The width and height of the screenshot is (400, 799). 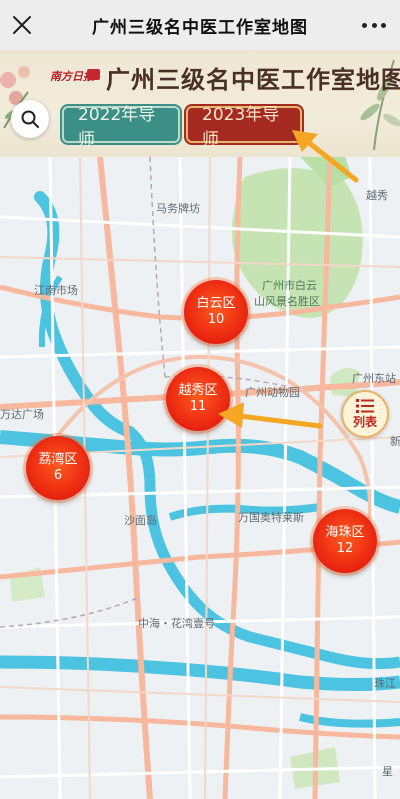 What do you see at coordinates (198, 406) in the screenshot?
I see `district-count: 11` at bounding box center [198, 406].